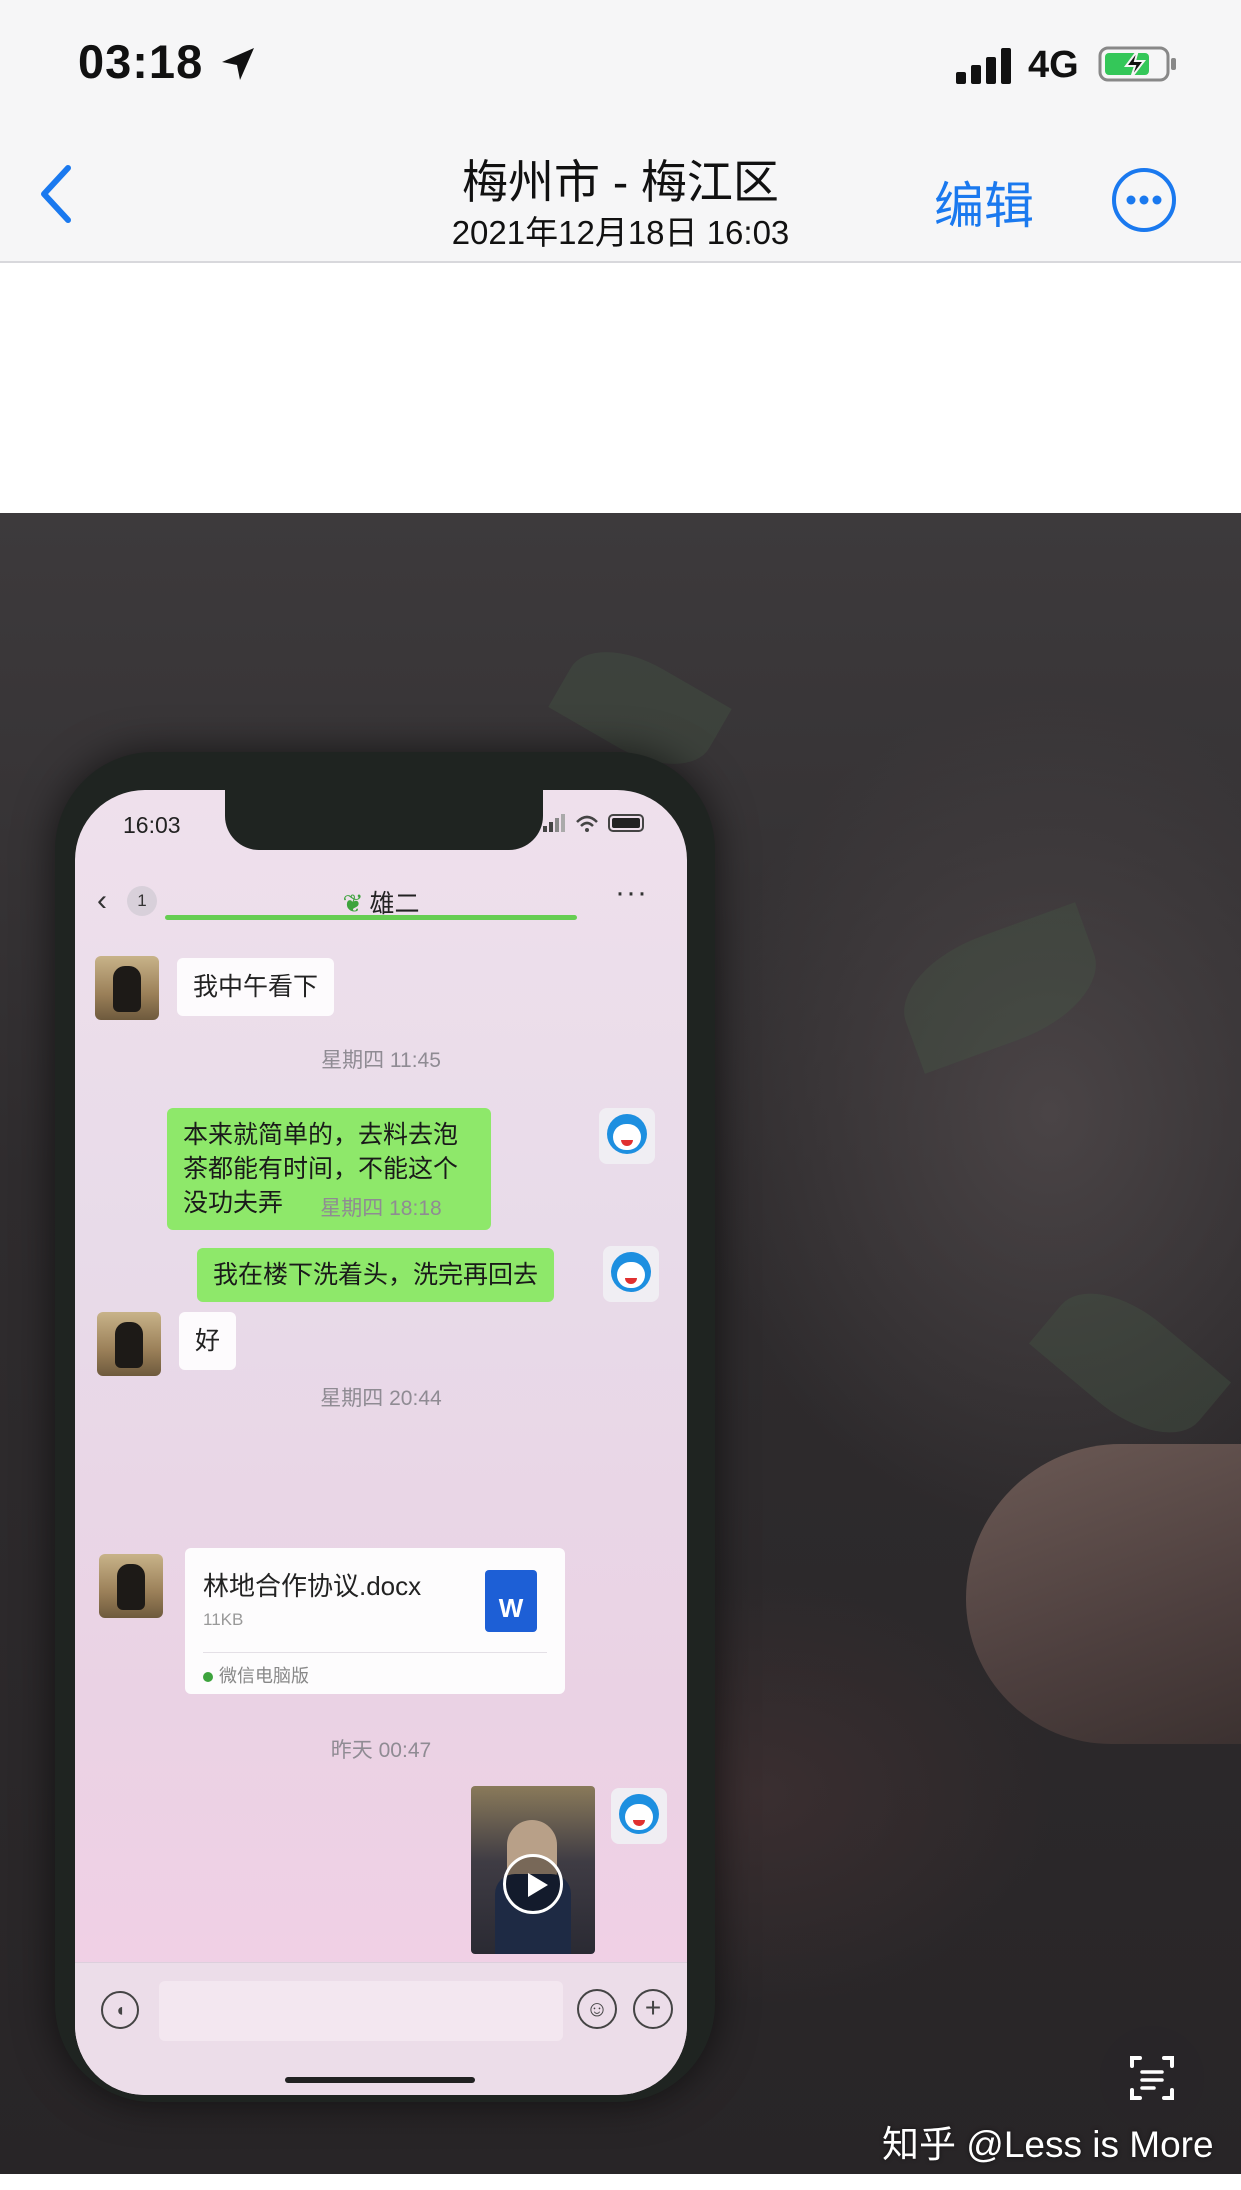 This screenshot has width=1241, height=2190. Describe the element at coordinates (384, 820) in the screenshot. I see `phone-notch` at that location.